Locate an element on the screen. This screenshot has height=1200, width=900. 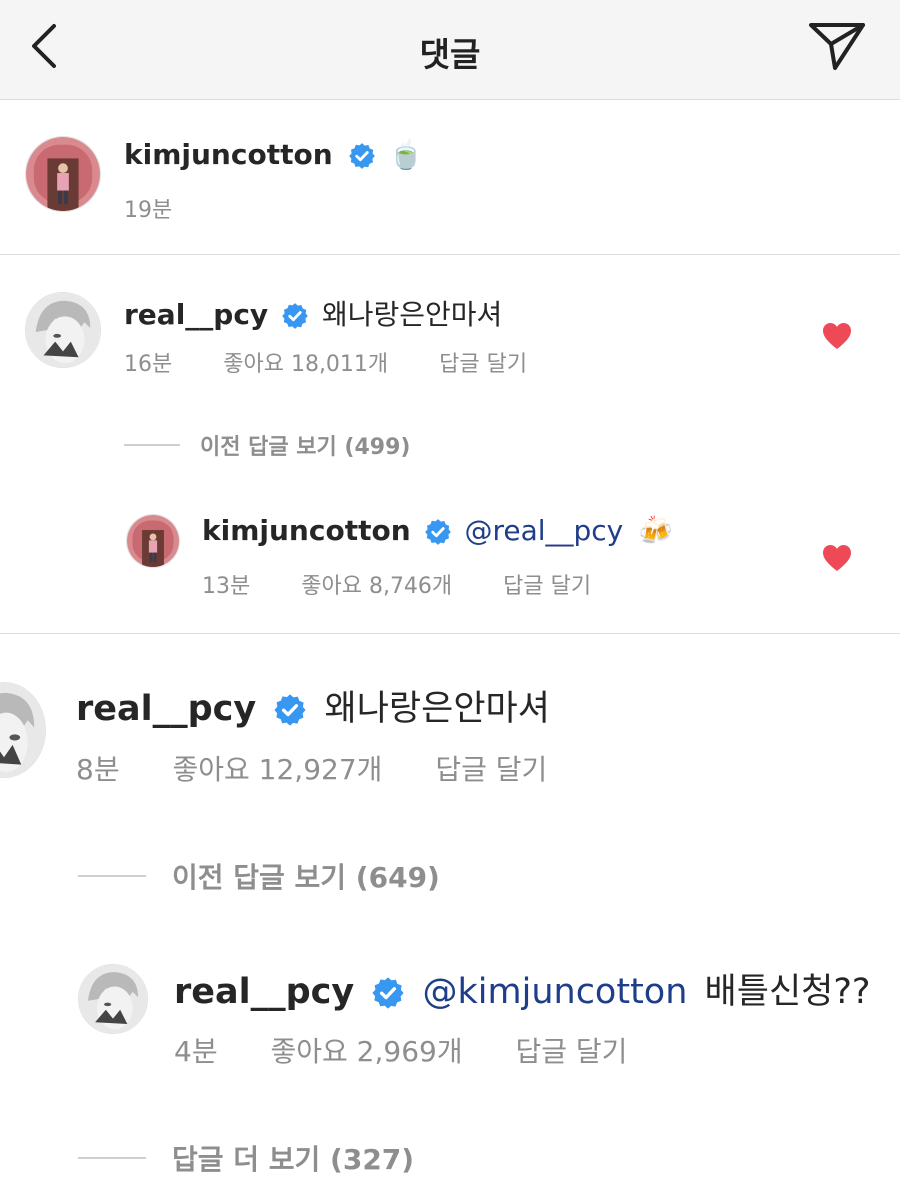
caption-meta: 19분 is located at coordinates (170, 208).